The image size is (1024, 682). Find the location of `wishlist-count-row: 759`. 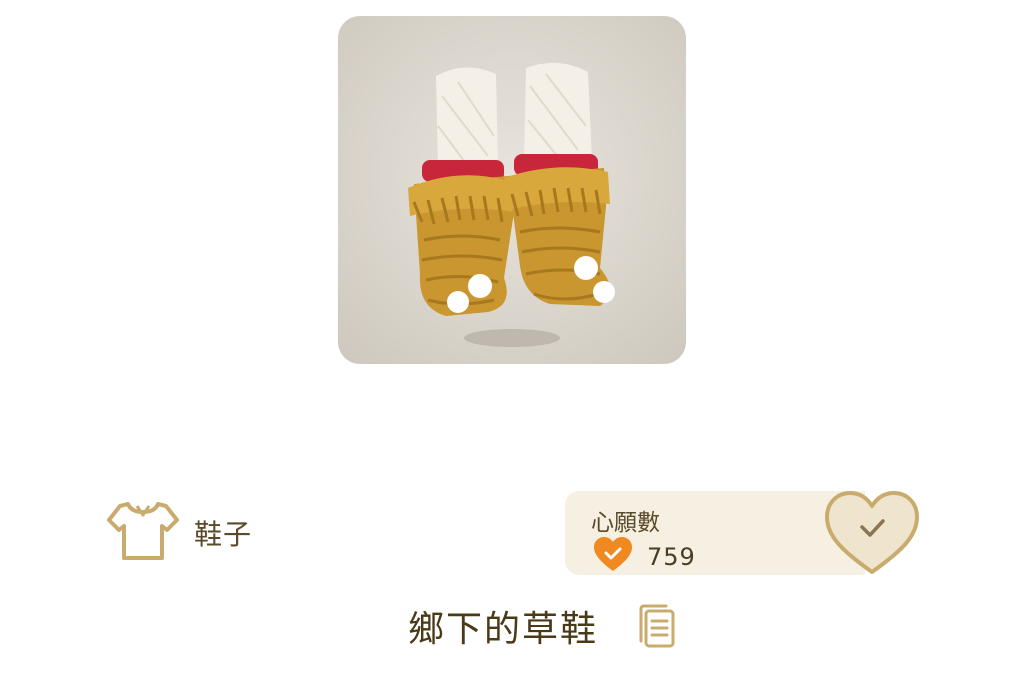

wishlist-count-row: 759 is located at coordinates (644, 557).